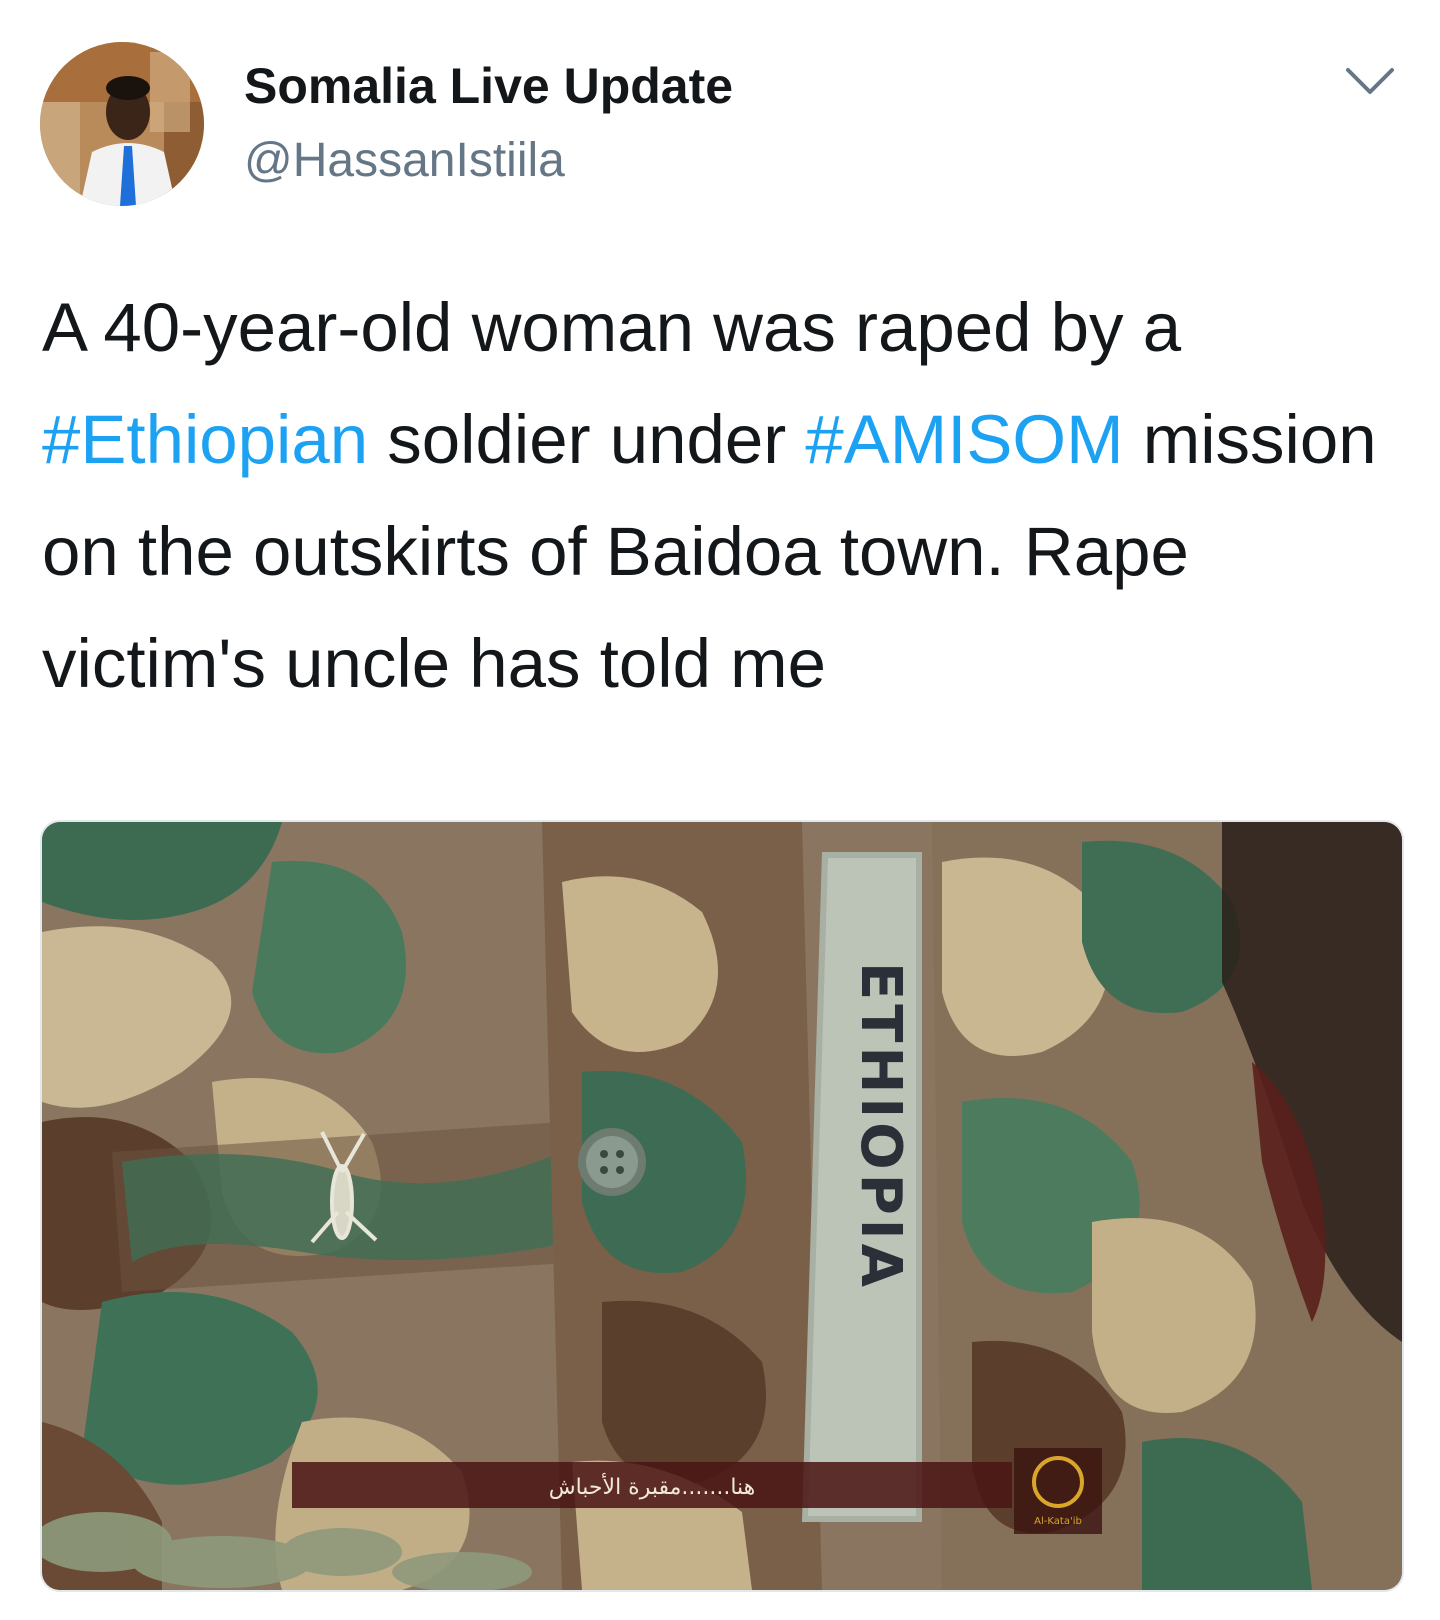  What do you see at coordinates (404, 161) in the screenshot?
I see `user-handle: @HassanIstiila` at bounding box center [404, 161].